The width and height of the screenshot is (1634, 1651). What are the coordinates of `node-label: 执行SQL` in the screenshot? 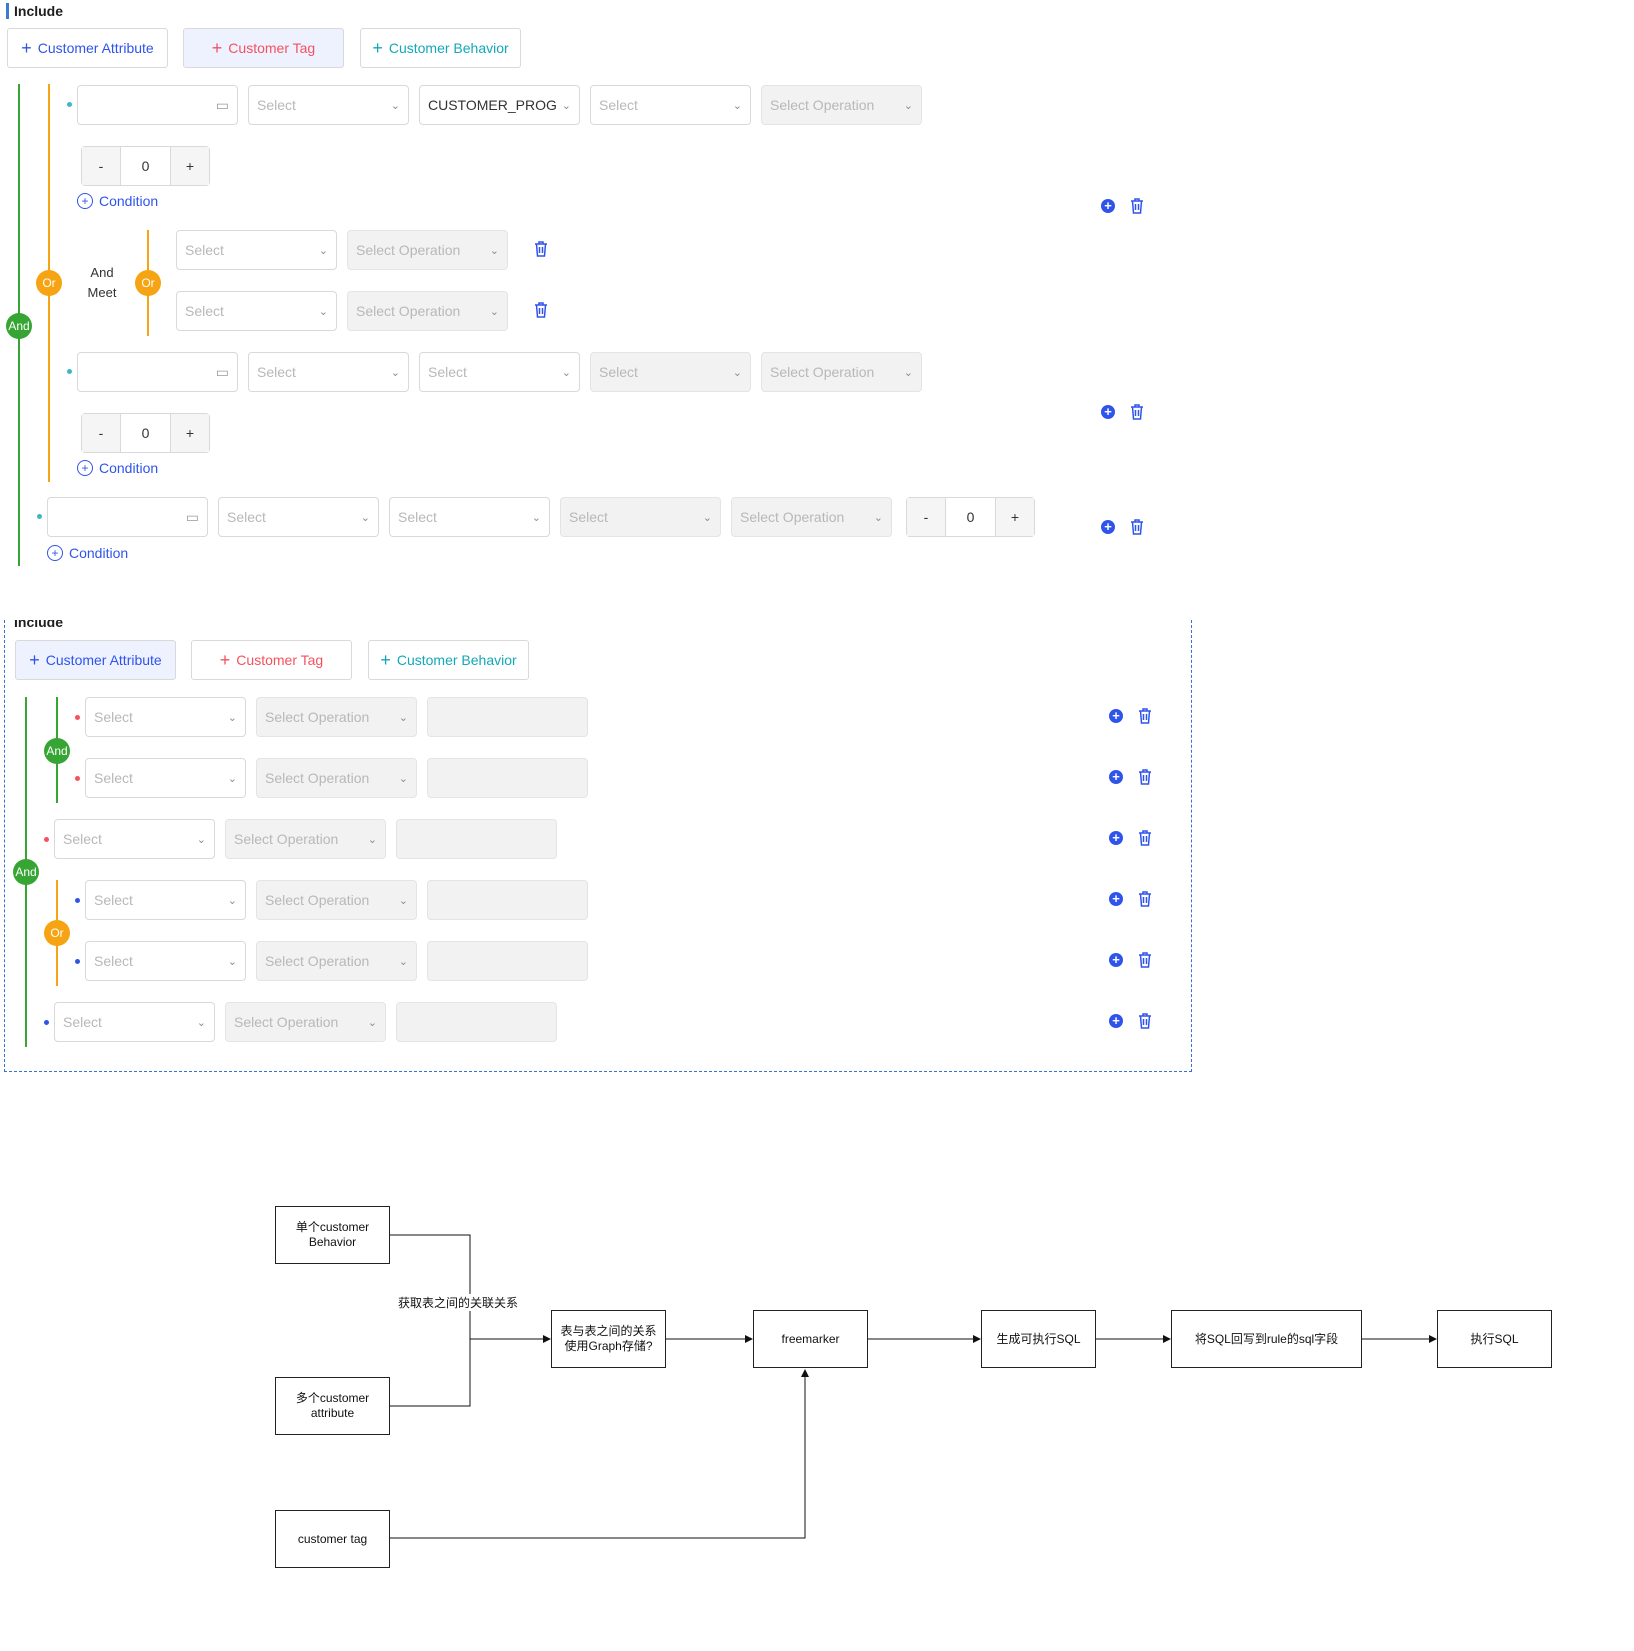 It's located at (1494, 1338).